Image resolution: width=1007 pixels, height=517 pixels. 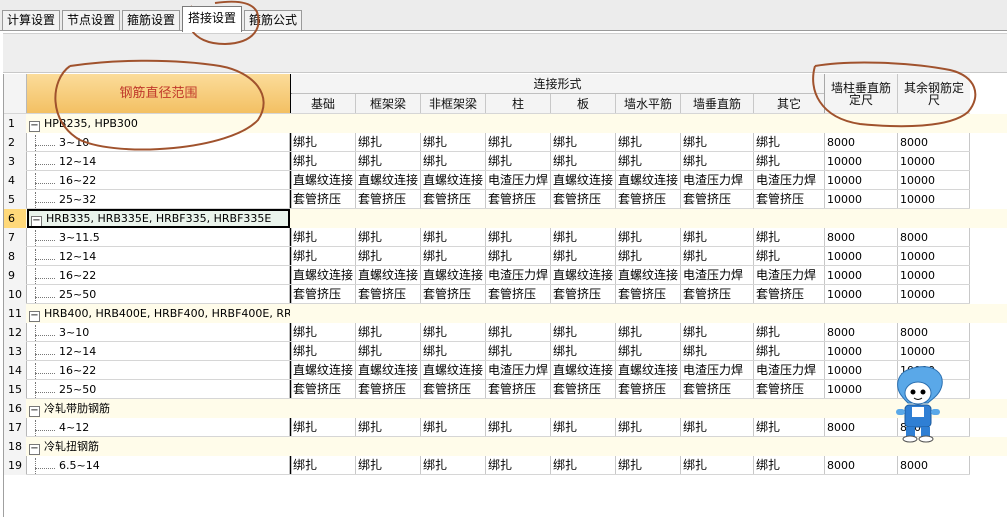 I want to click on range-column-header: 钢筋直径范围, so click(x=158, y=93).